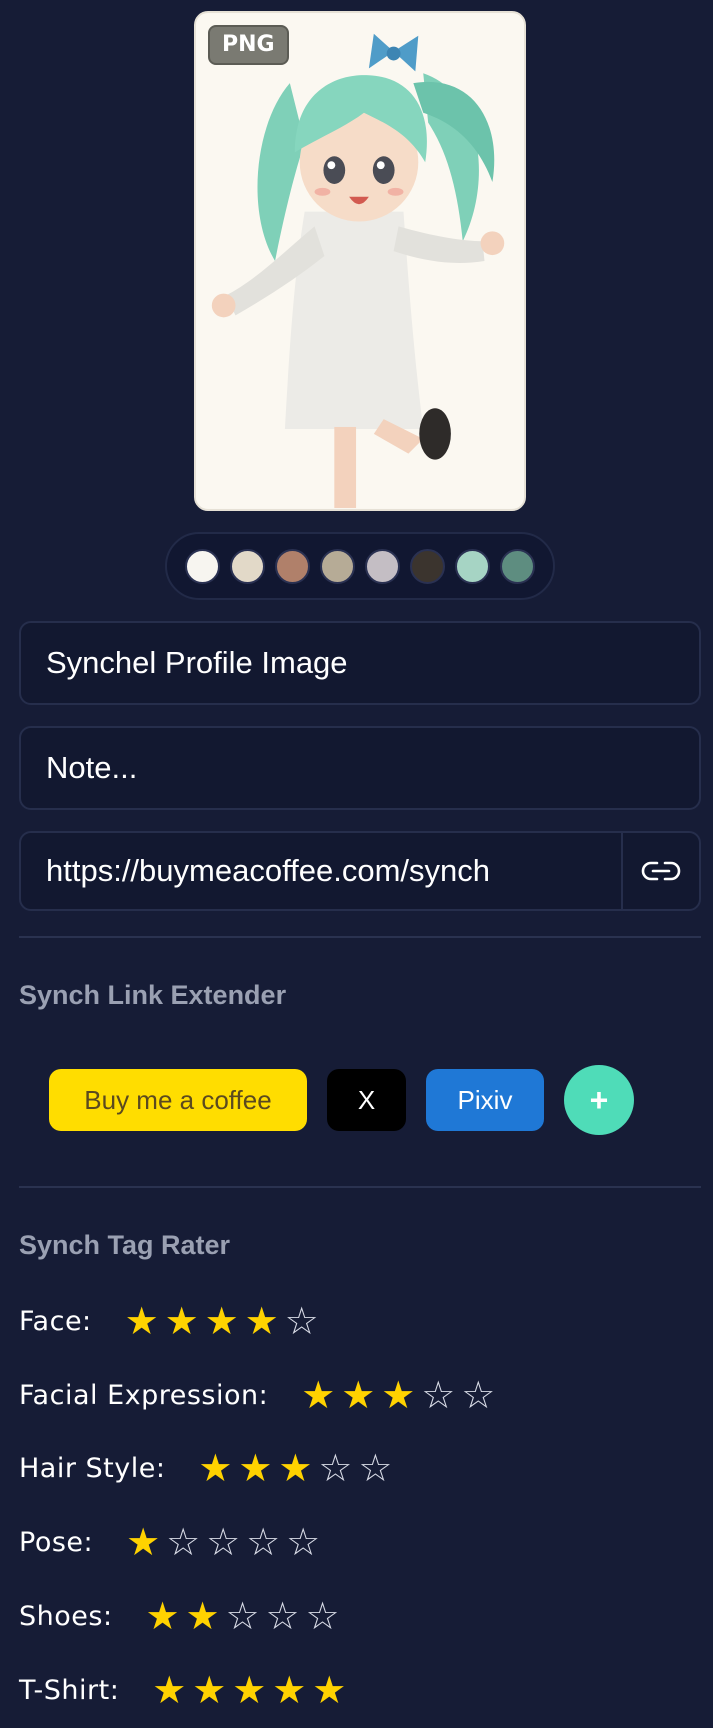  I want to click on link-button, so click(660, 871).